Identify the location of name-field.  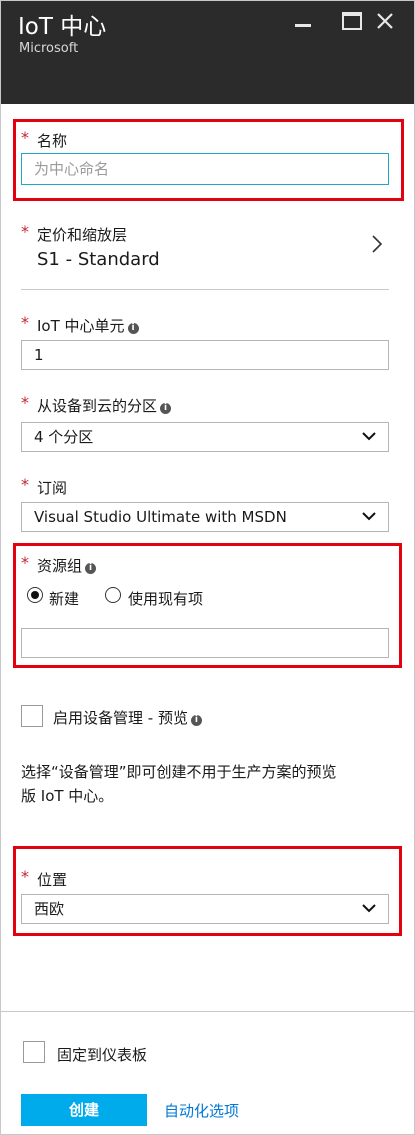
(205, 169).